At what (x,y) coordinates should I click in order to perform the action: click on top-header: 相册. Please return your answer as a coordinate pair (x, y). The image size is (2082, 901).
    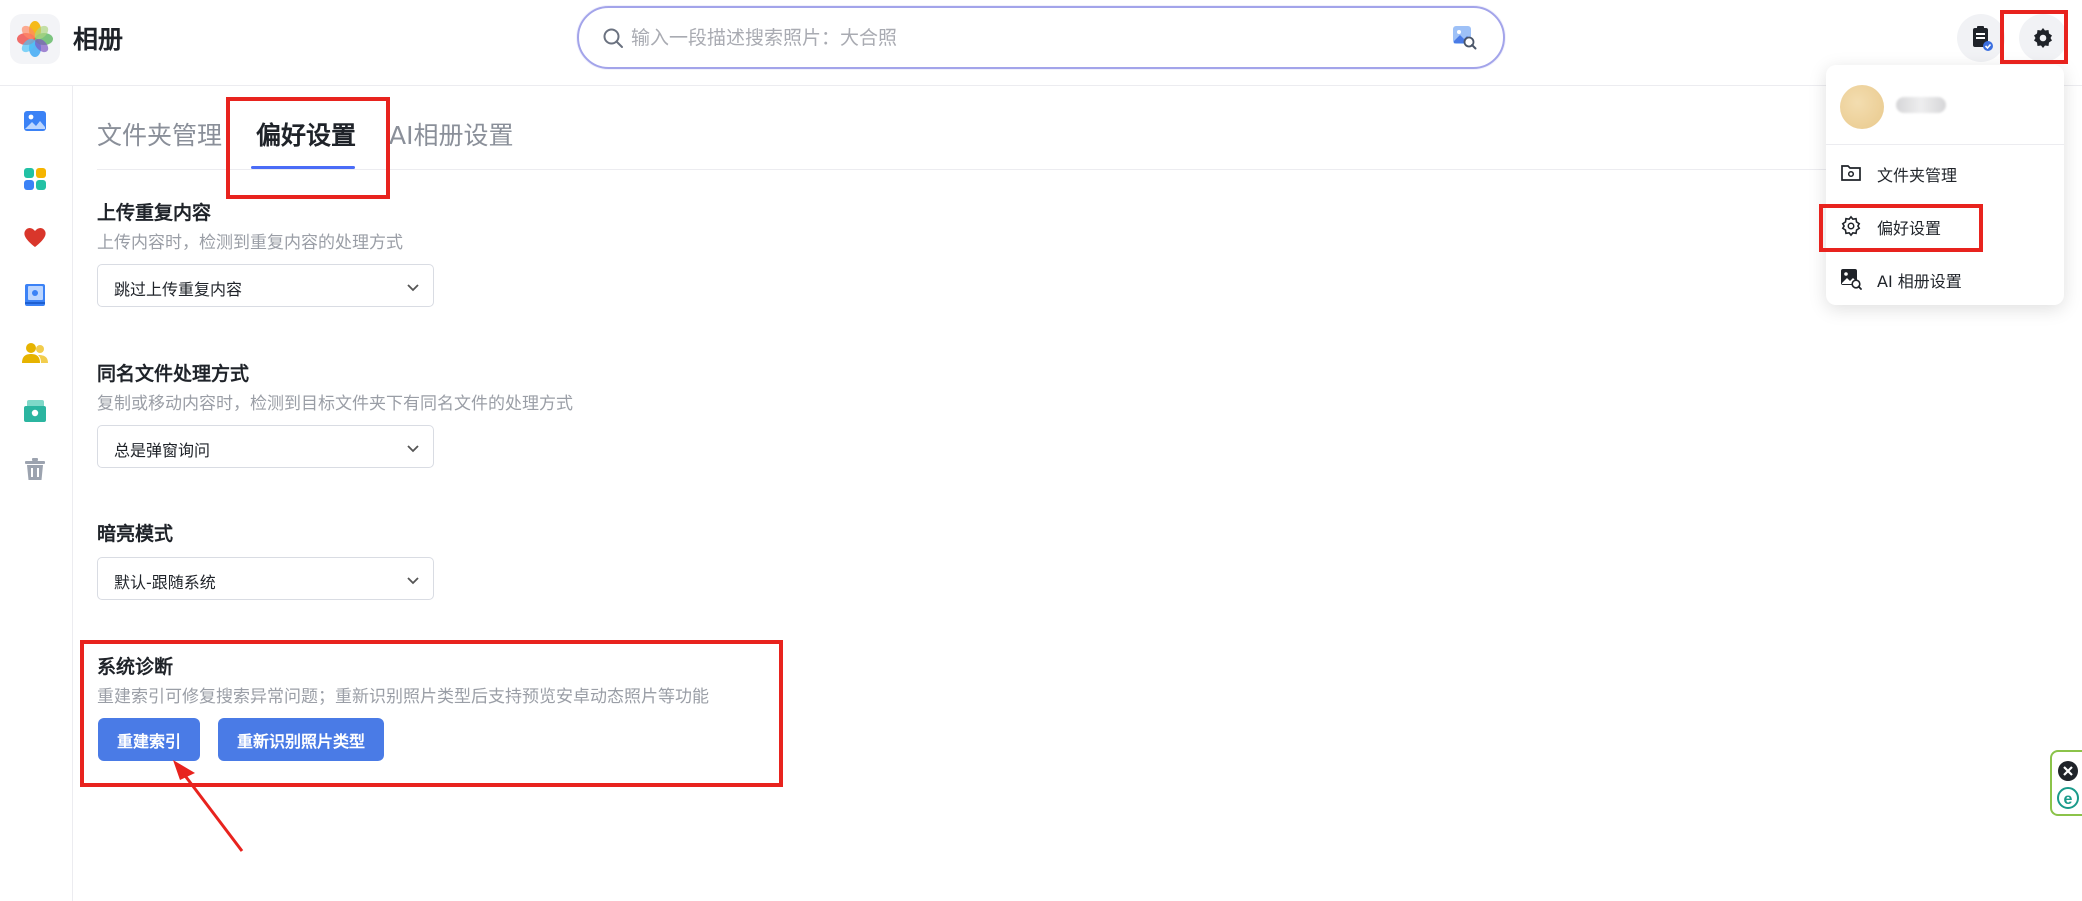
    Looking at the image, I should click on (1041, 43).